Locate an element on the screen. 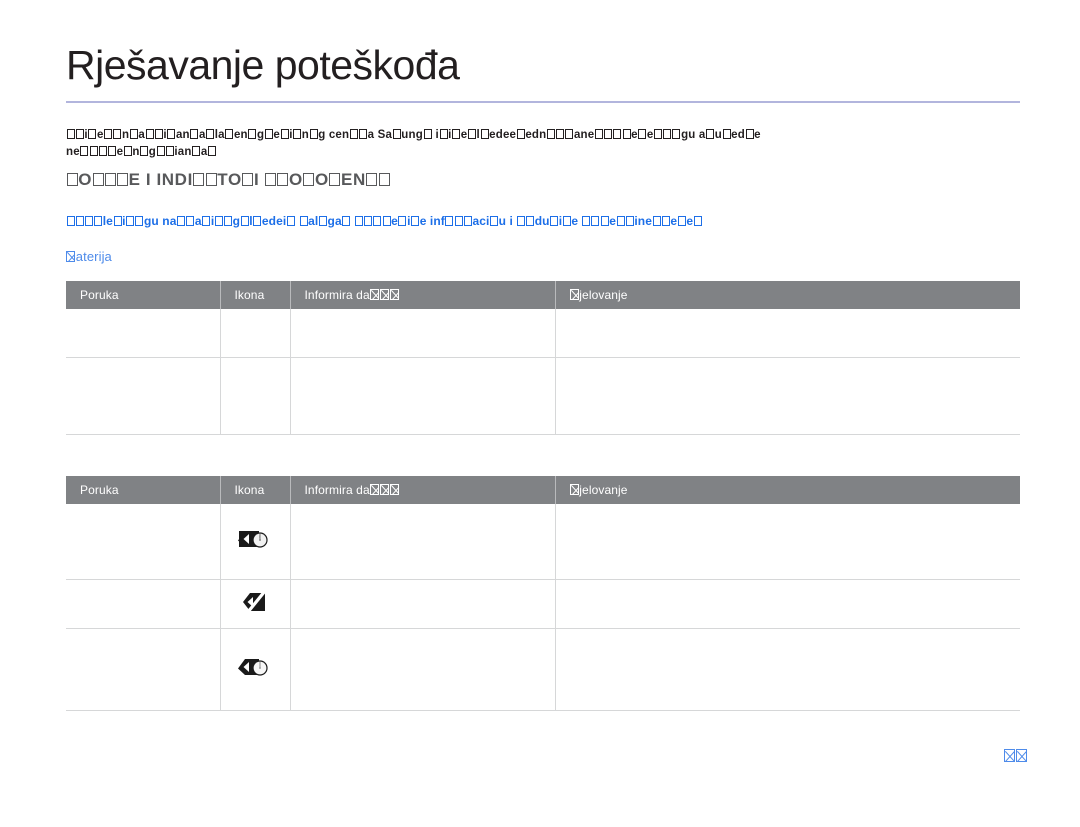 Image resolution: width=1080 pixels, height=827 pixels. table-body is located at coordinates (543, 372).